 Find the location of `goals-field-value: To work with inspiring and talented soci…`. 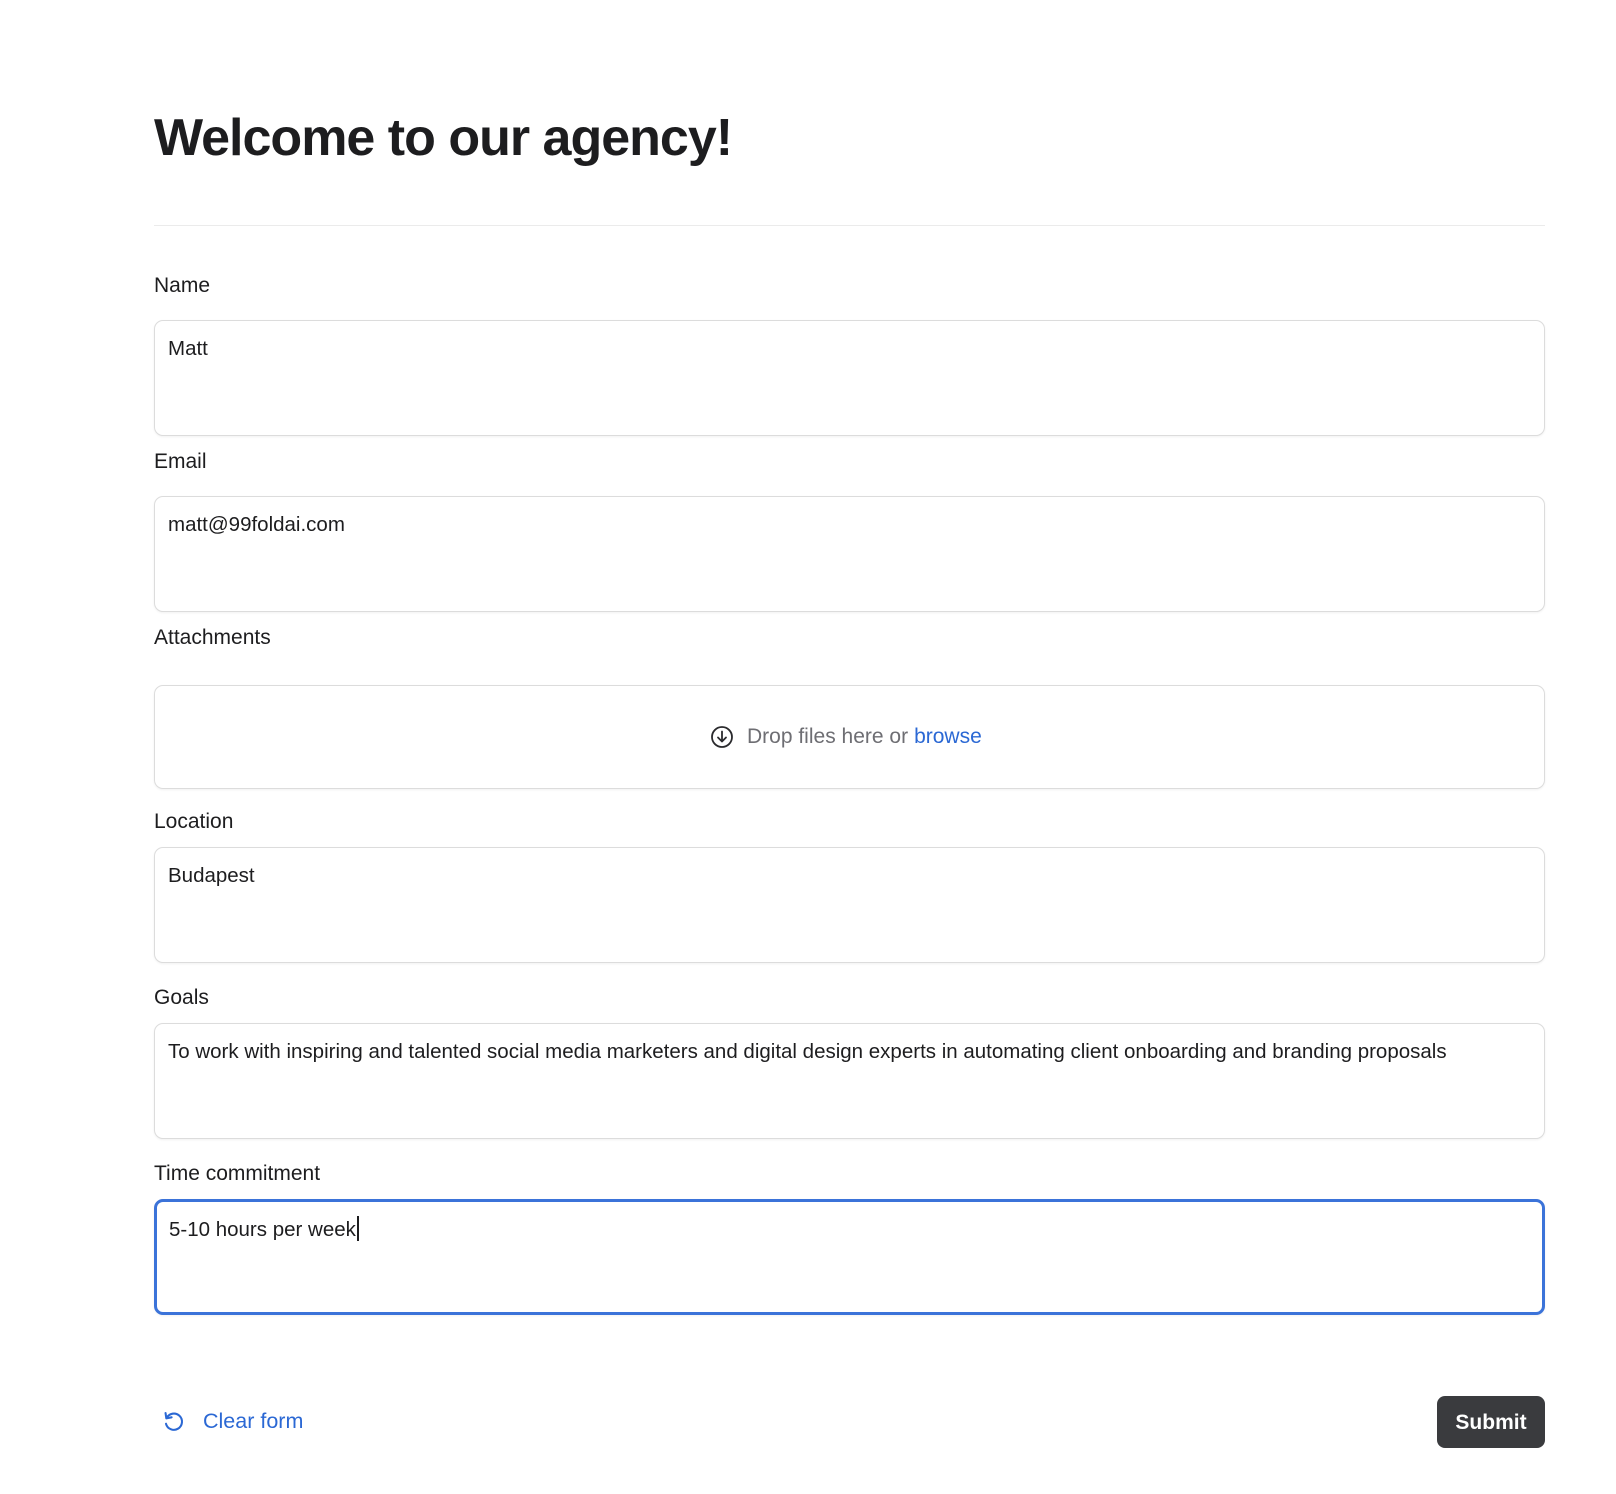

goals-field-value: To work with inspiring and talented soci… is located at coordinates (807, 1051).